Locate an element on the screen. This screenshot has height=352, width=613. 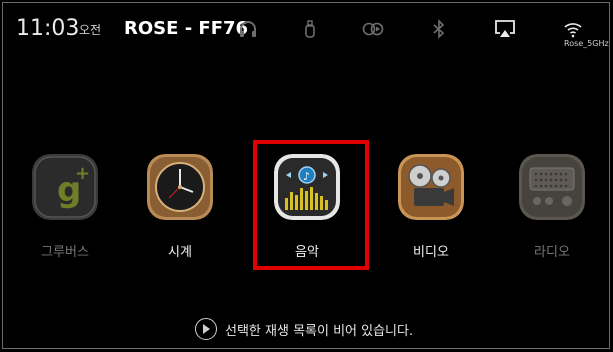
wifi-network-label: Rose_5GHz is located at coordinates (586, 43).